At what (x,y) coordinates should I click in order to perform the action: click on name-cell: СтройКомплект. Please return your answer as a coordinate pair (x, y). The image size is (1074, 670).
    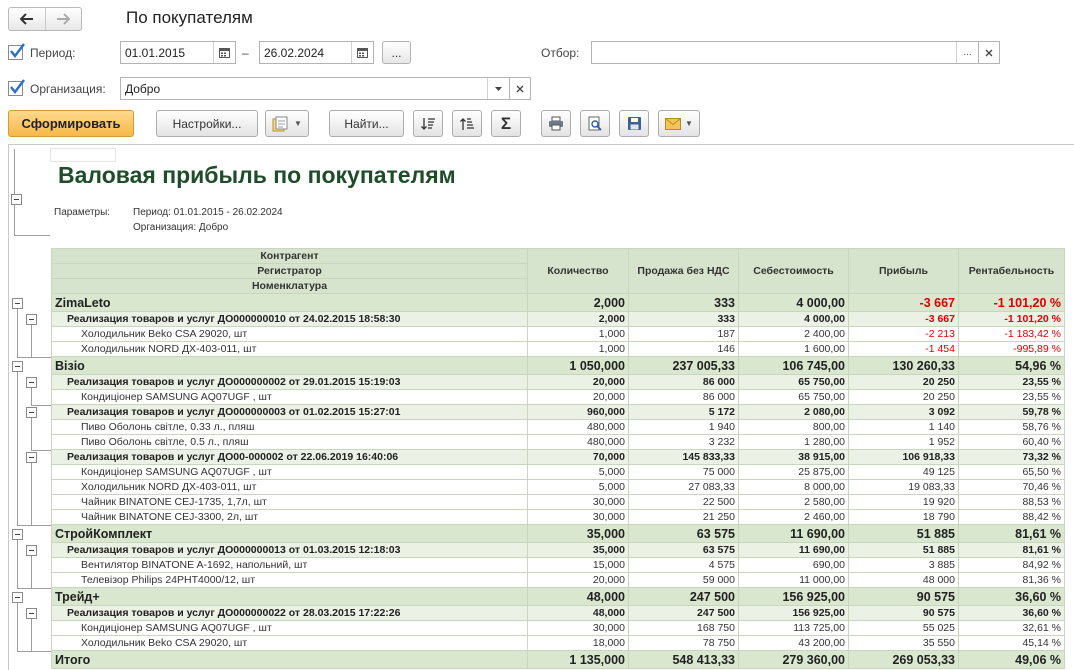
    Looking at the image, I should click on (289, 533).